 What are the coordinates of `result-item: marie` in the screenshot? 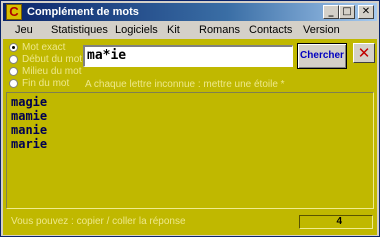 It's located at (192, 144).